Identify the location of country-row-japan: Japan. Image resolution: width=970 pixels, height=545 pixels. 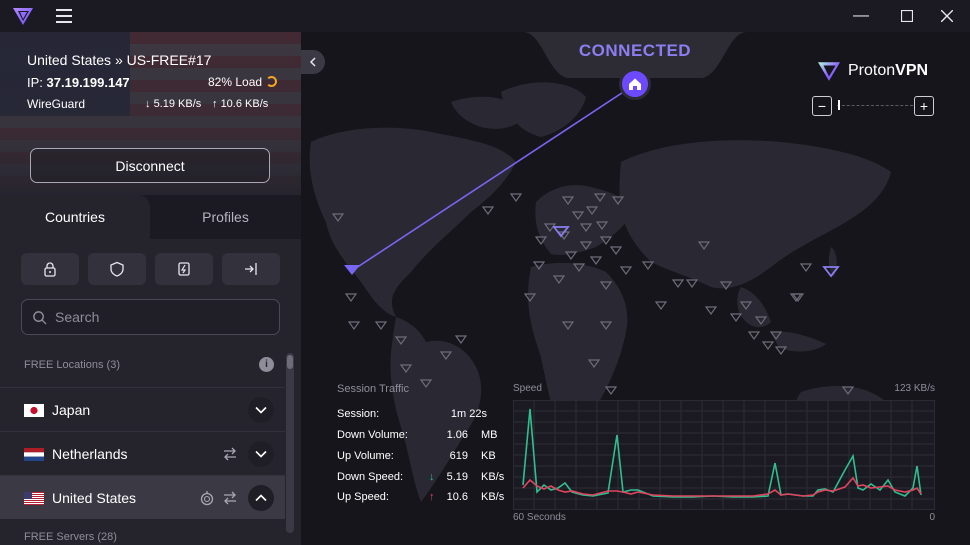
(142, 409).